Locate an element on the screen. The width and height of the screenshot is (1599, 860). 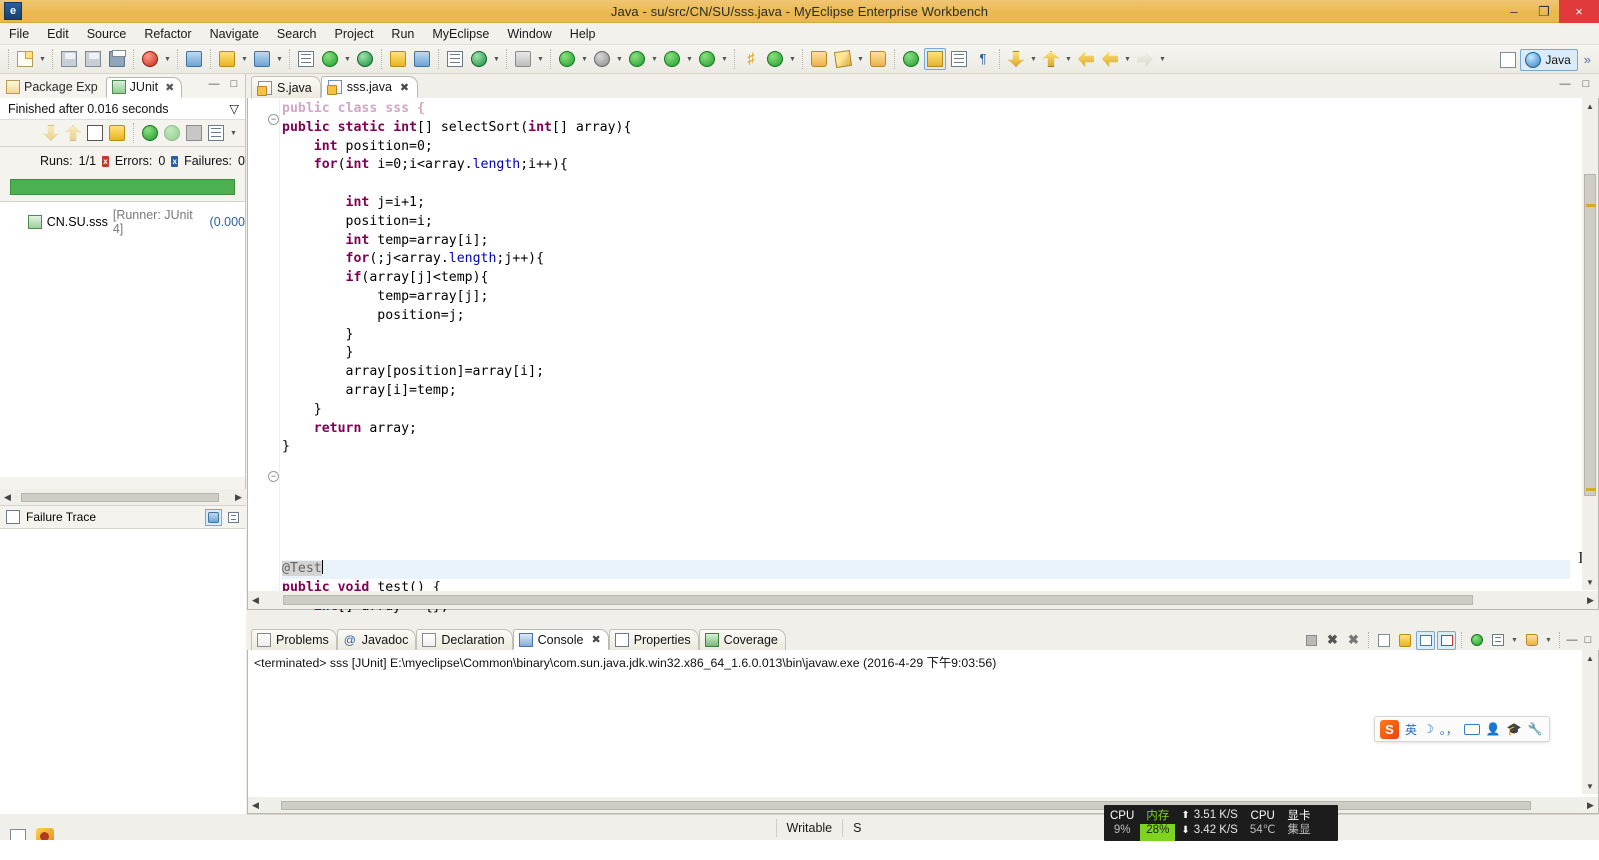
pin-console-icon is located at coordinates (1476, 640).